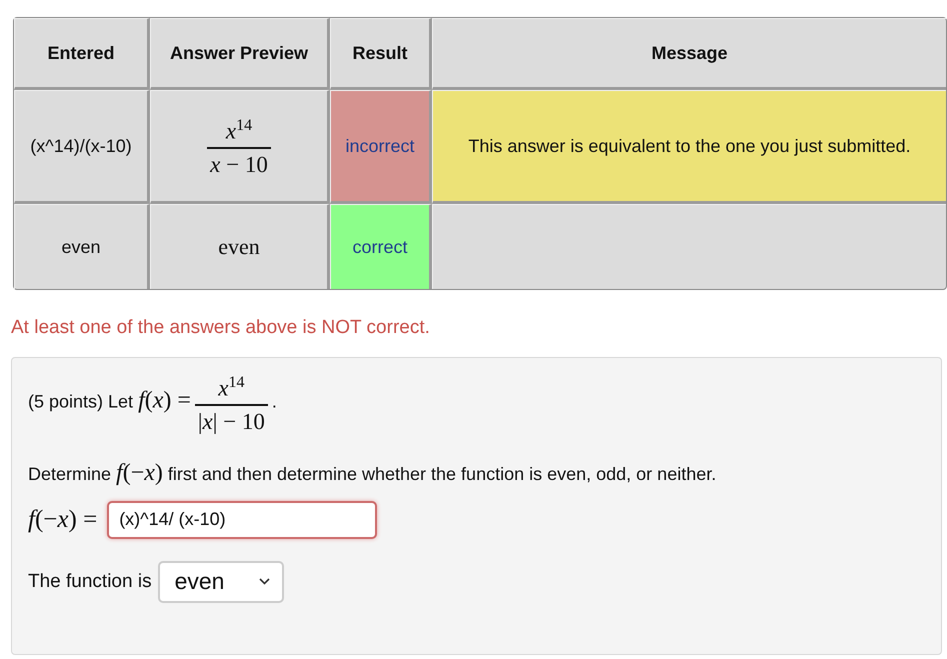  What do you see at coordinates (221, 328) in the screenshot?
I see `status-message: At least one of the answers above is NOT correct.` at bounding box center [221, 328].